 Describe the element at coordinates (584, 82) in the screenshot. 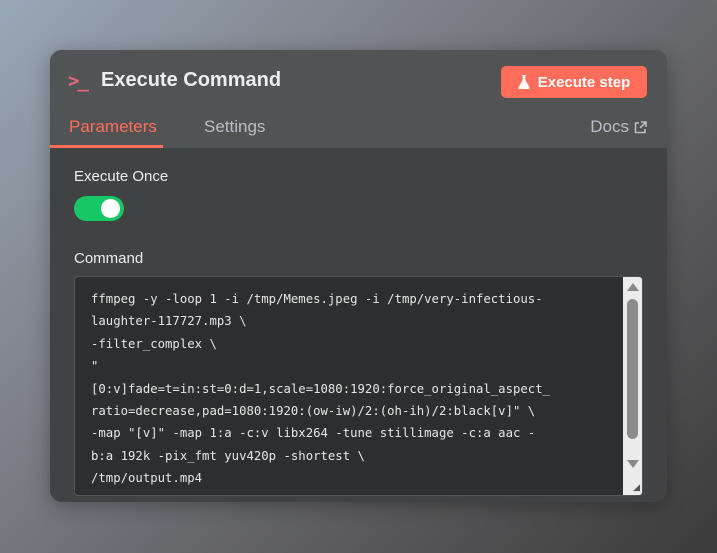

I see `execute-step-label: Execute step` at that location.